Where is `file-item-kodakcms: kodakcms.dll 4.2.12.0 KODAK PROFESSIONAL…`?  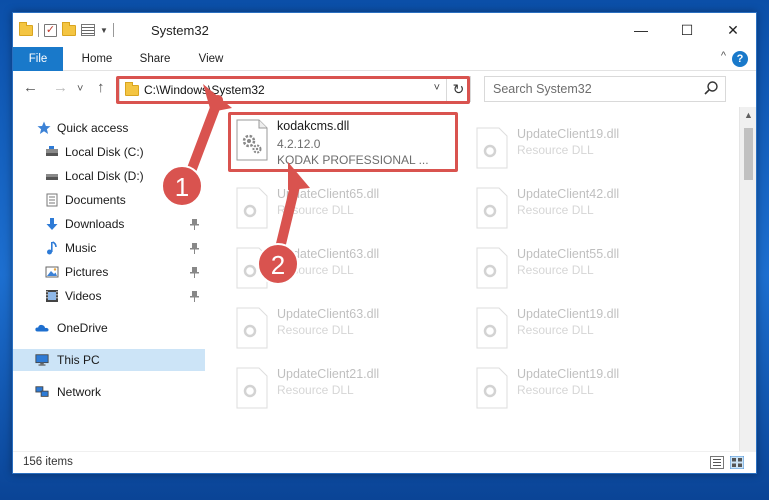
file-item-kodakcms: kodakcms.dll 4.2.12.0 KODAK PROFESSIONAL… is located at coordinates (348, 141).